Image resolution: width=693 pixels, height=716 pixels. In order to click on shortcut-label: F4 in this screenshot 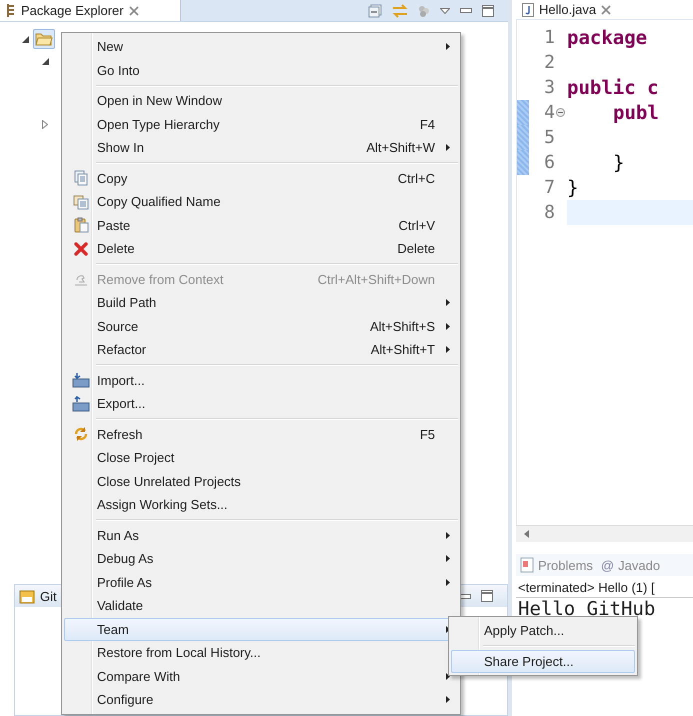, I will do `click(428, 124)`.